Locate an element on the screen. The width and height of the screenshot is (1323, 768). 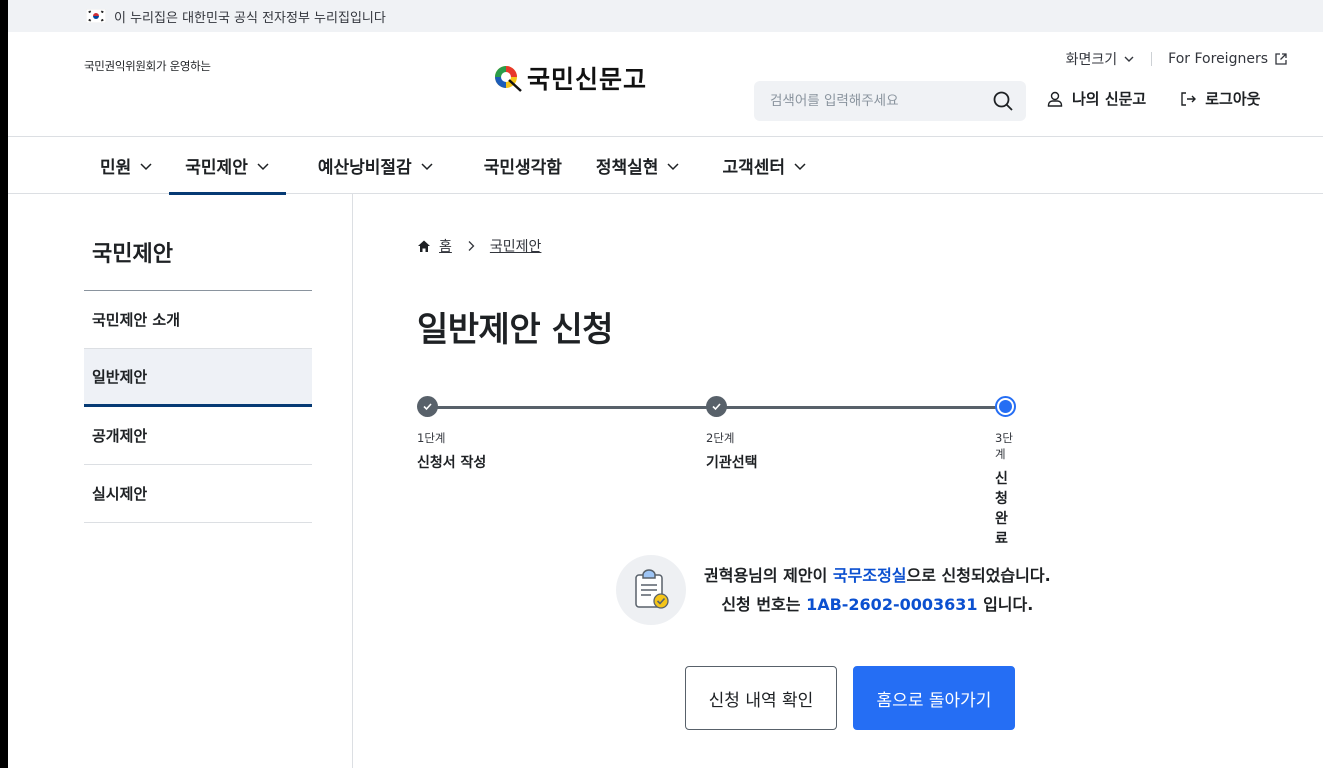
step-number: 1단계 is located at coordinates (431, 438).